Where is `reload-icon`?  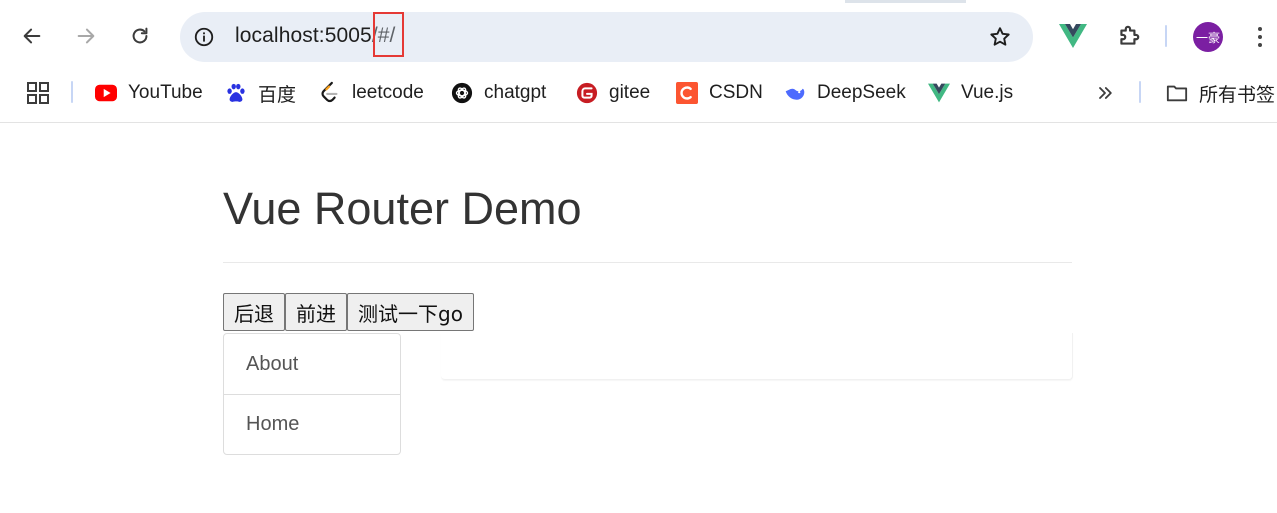
reload-icon is located at coordinates (140, 35).